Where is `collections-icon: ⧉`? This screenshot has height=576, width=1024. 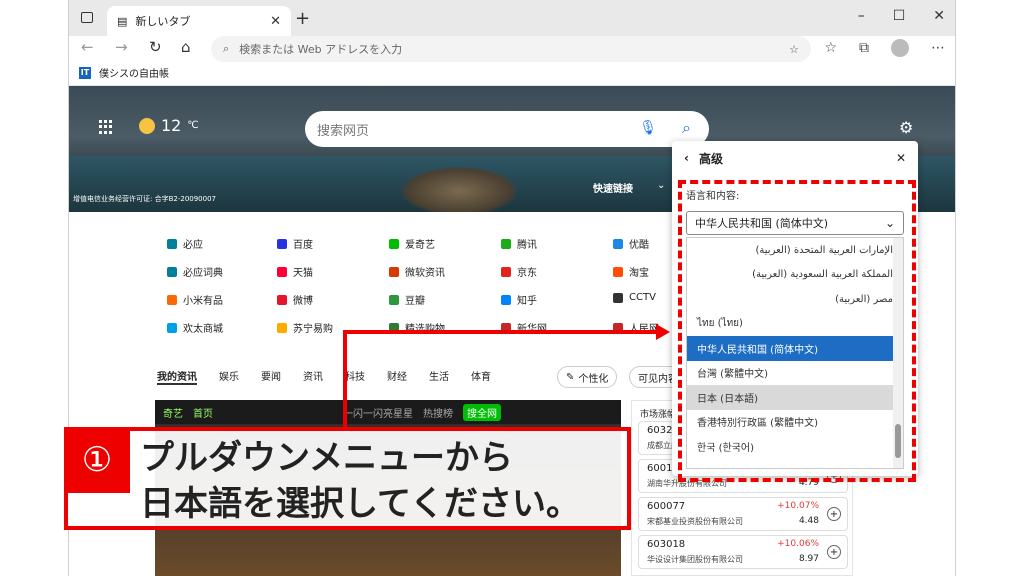 collections-icon: ⧉ is located at coordinates (864, 48).